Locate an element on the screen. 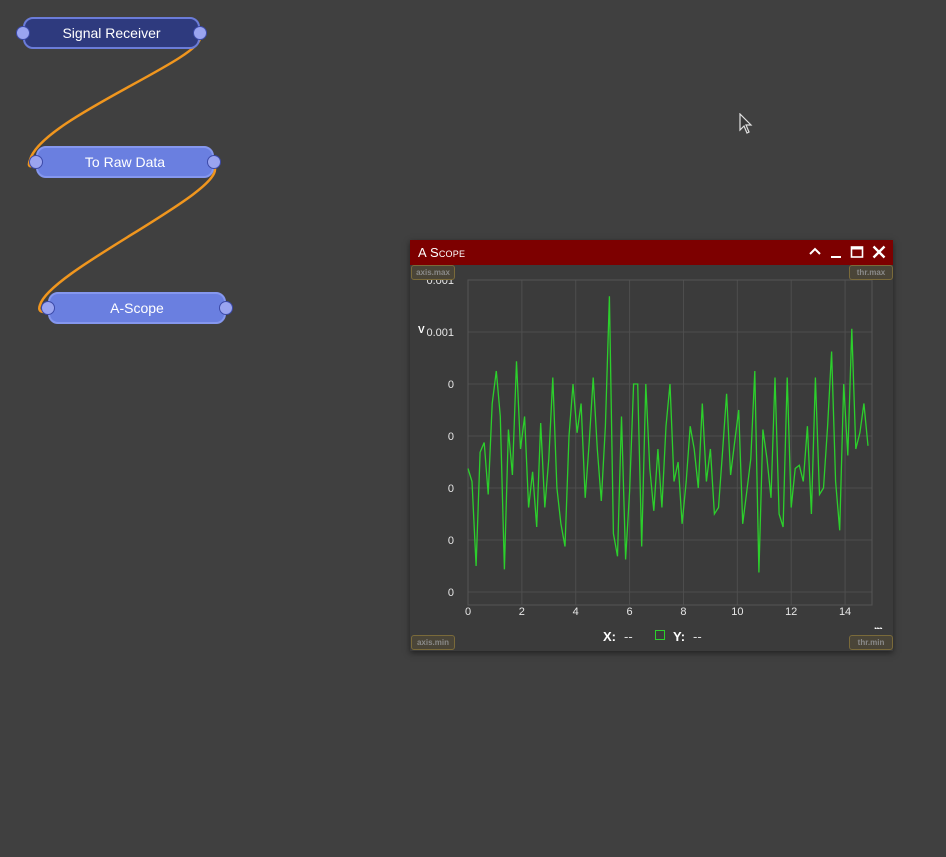 The width and height of the screenshot is (946, 857). x-tick-label: 8 is located at coordinates (683, 612).